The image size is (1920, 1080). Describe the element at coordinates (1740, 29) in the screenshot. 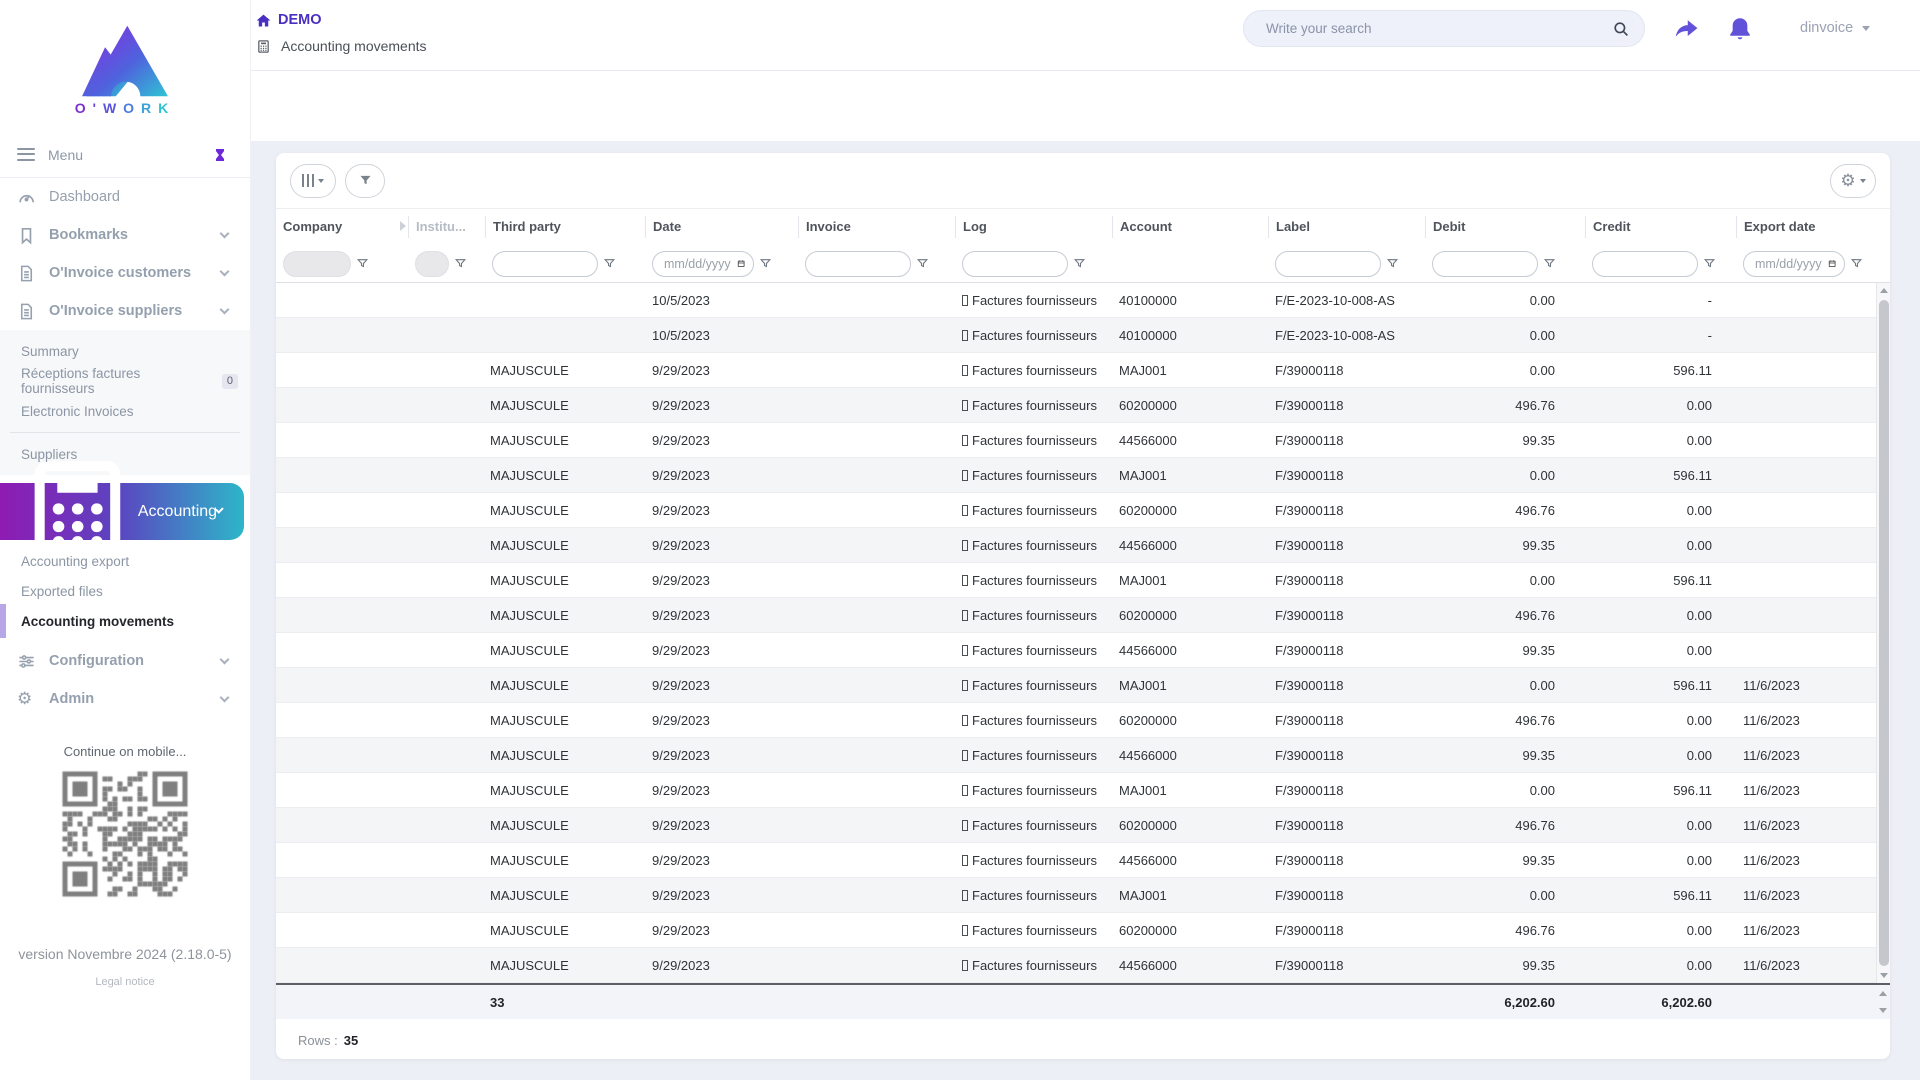

I see `notifications-bell-icon` at that location.